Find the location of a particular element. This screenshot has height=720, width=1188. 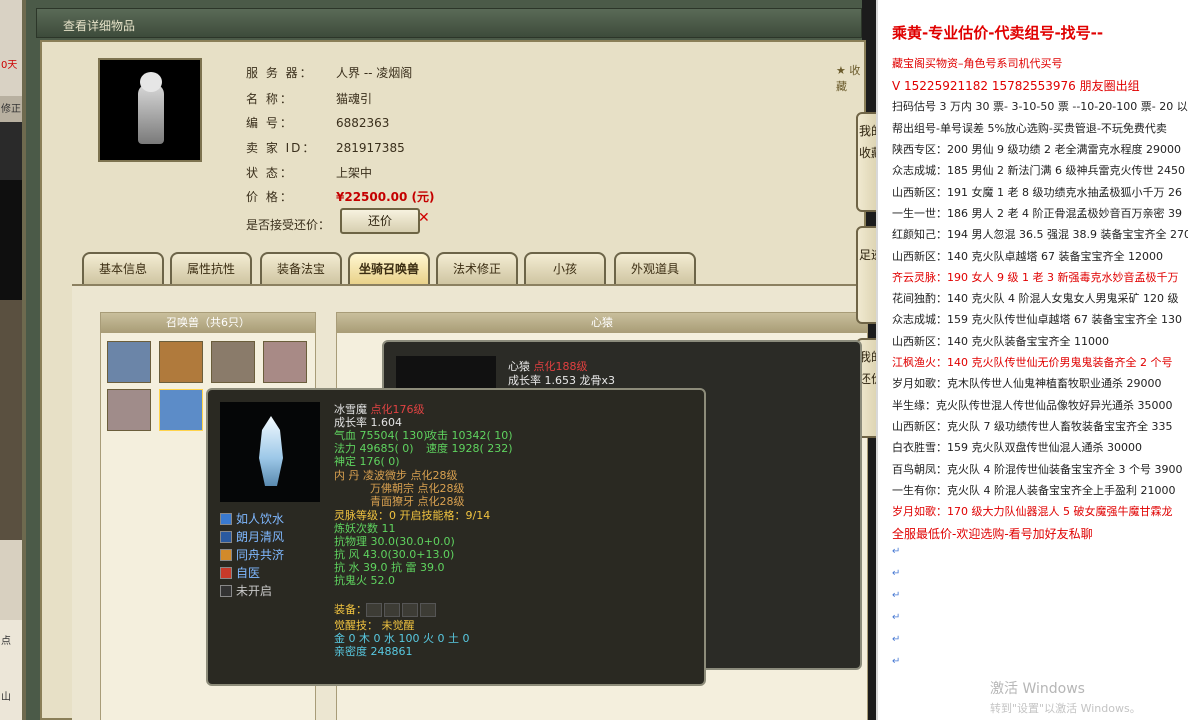

price-value: ¥22500.00 (元) is located at coordinates (385, 197).